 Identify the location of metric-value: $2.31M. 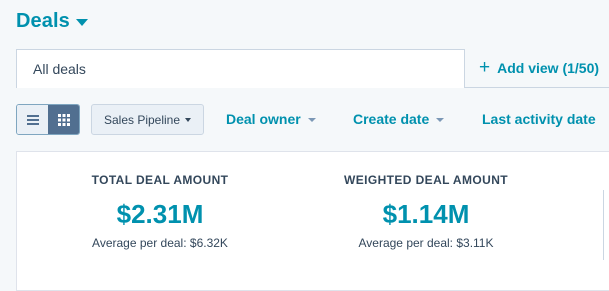
(160, 214).